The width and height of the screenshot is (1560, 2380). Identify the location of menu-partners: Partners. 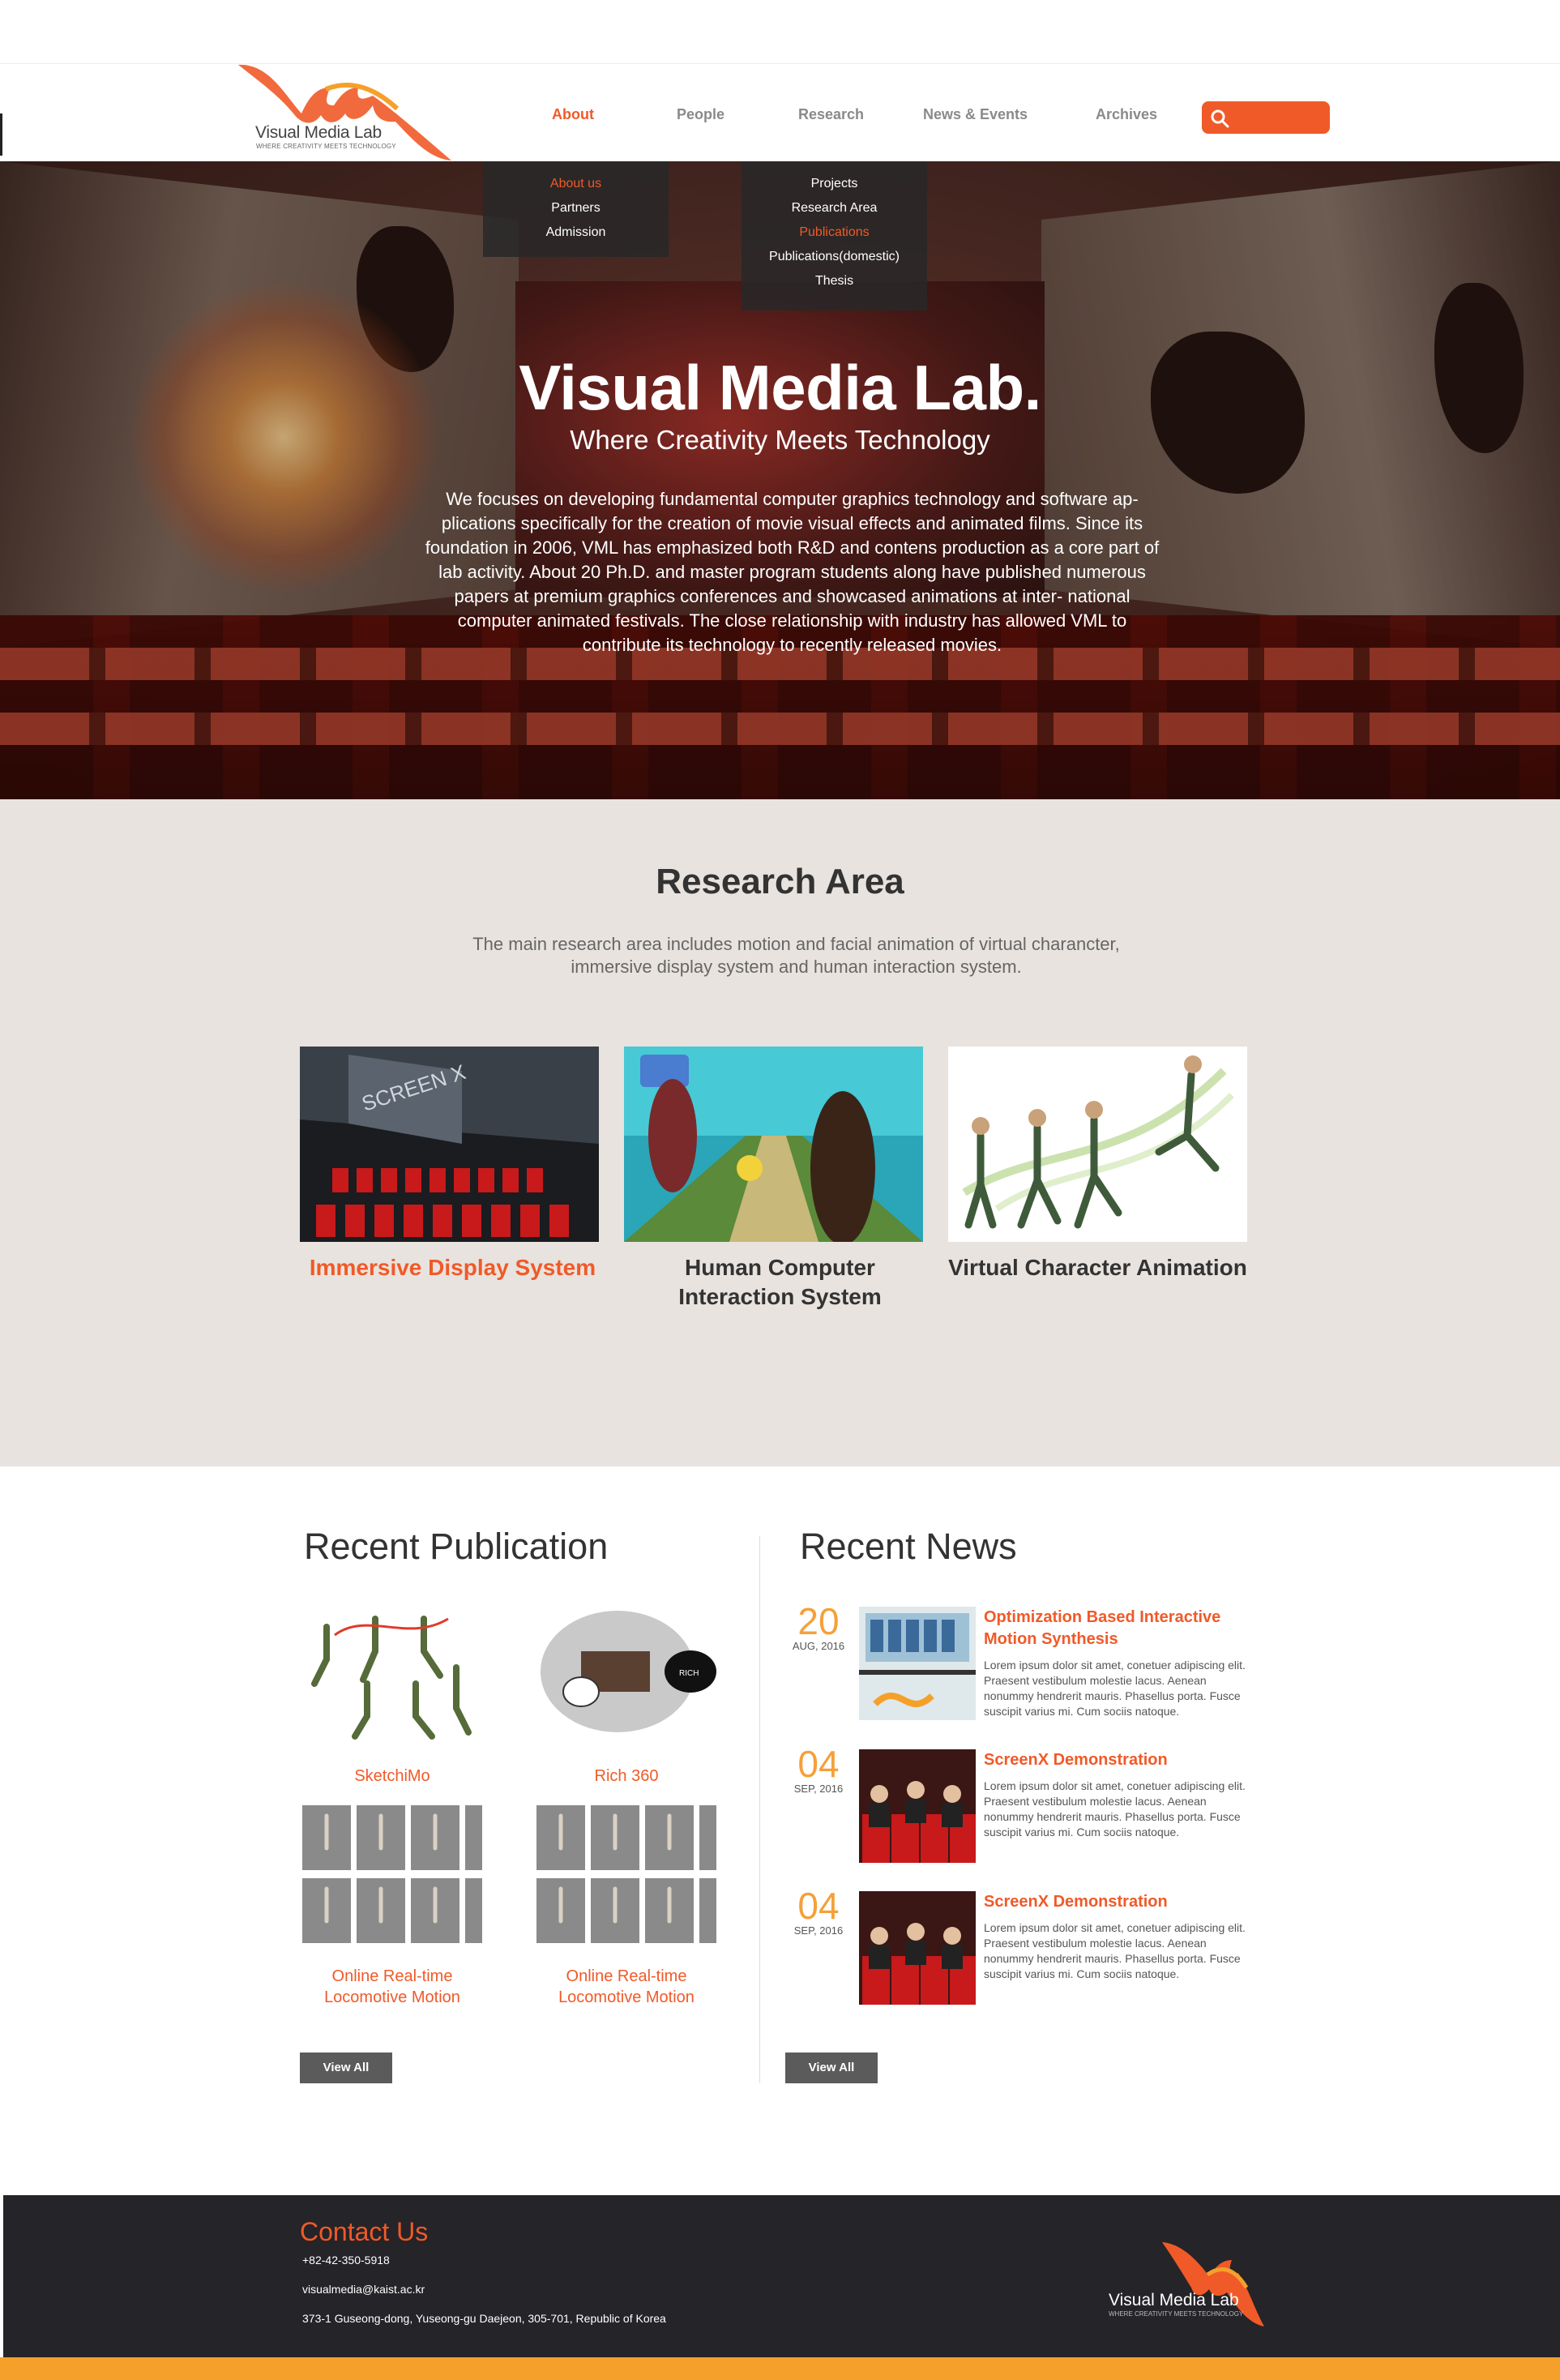
(576, 209).